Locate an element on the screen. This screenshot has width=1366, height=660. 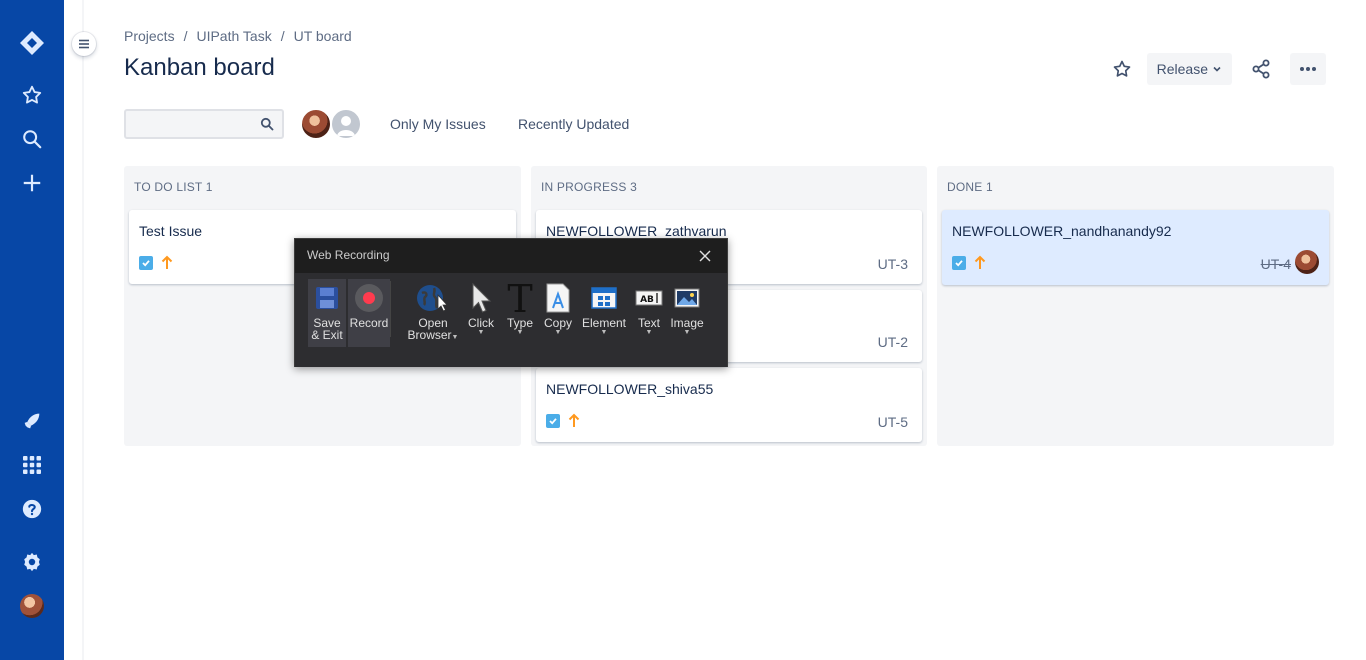
breadcrumb: Projects / UIPath Task / UT board is located at coordinates (238, 36).